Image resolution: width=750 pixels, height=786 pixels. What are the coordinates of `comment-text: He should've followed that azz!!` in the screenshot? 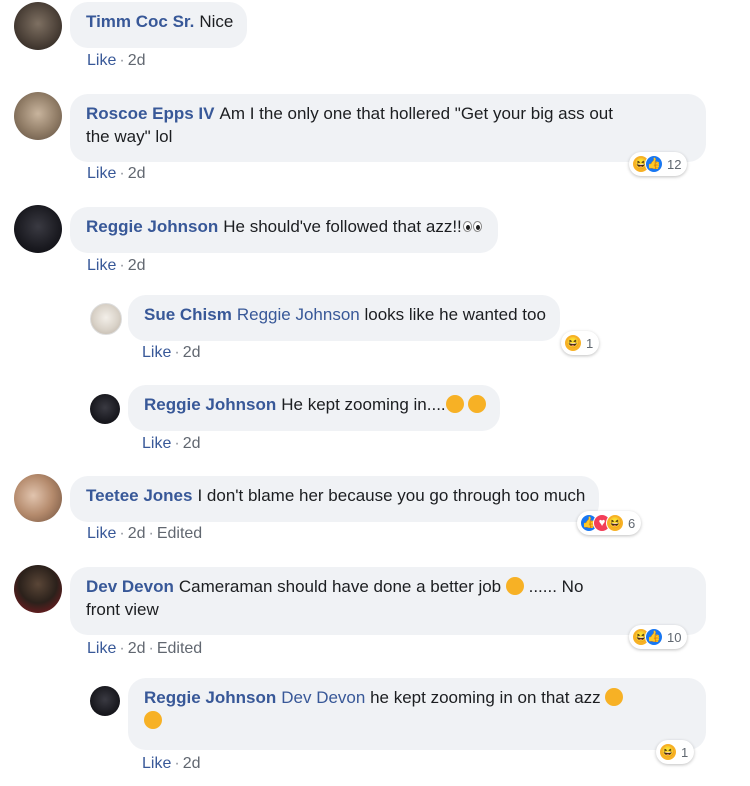 It's located at (342, 226).